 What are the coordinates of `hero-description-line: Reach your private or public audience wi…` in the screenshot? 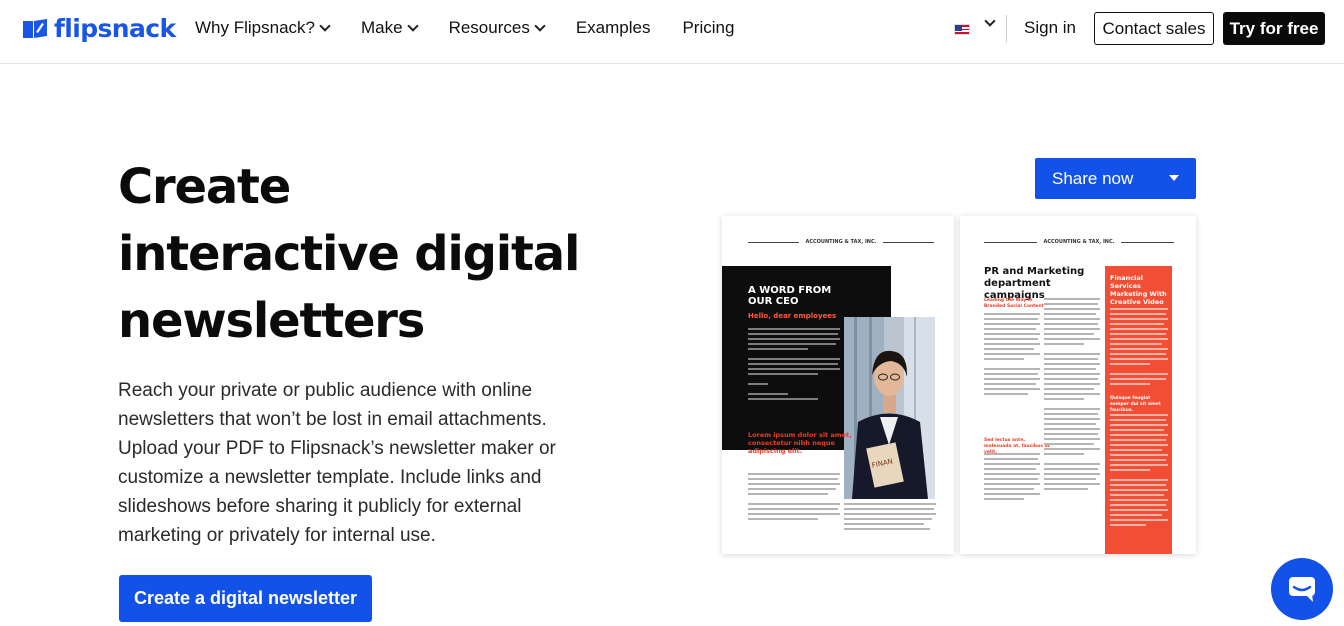 It's located at (325, 390).